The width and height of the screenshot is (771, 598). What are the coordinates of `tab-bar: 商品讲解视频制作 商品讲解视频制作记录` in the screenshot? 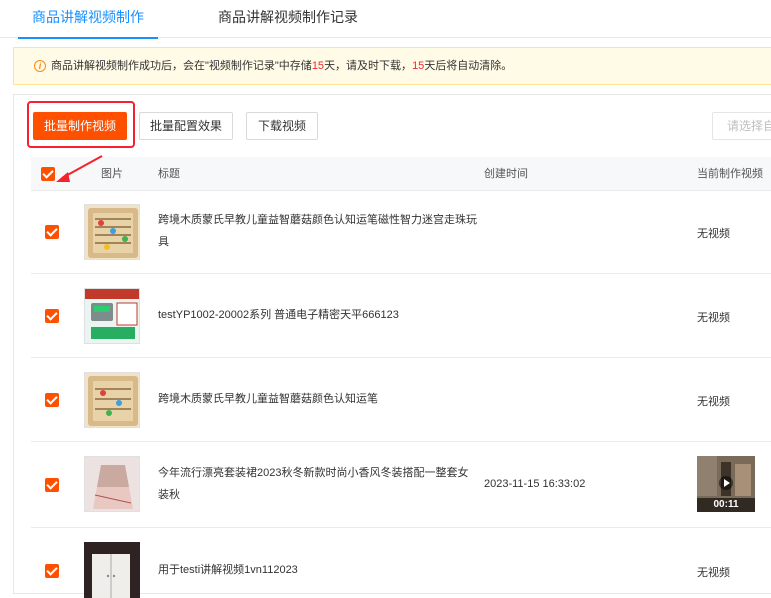 It's located at (385, 19).